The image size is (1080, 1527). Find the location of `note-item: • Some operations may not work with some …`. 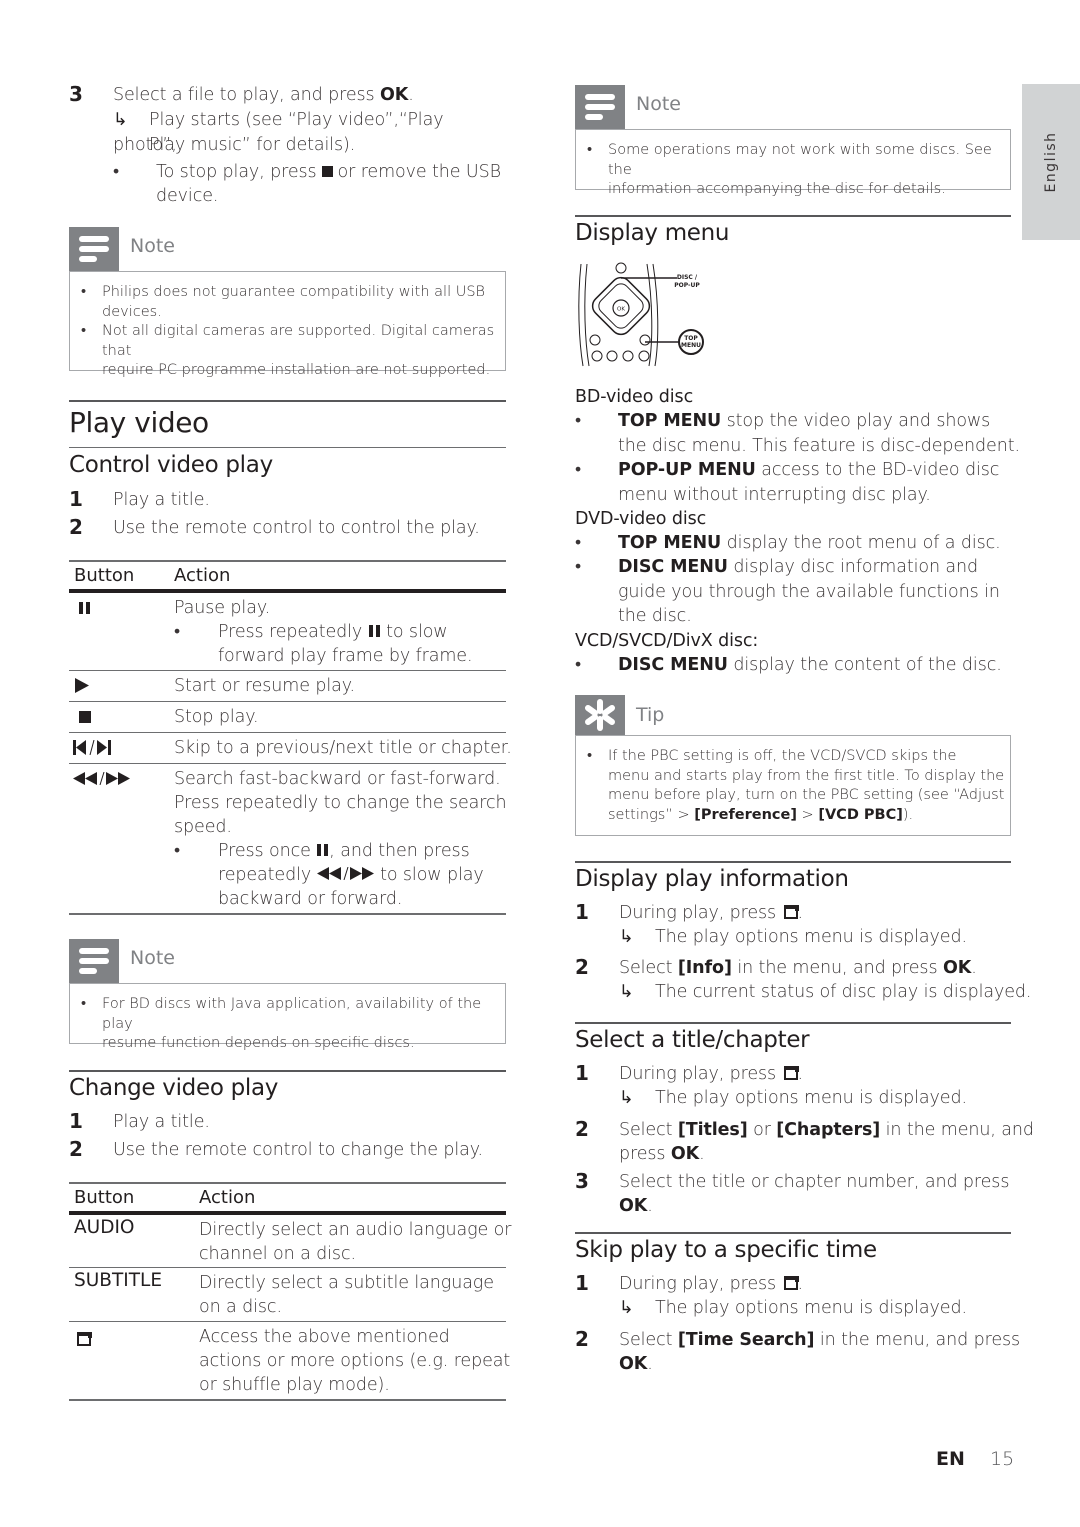

note-item: • Some operations may not work with some … is located at coordinates (789, 169).